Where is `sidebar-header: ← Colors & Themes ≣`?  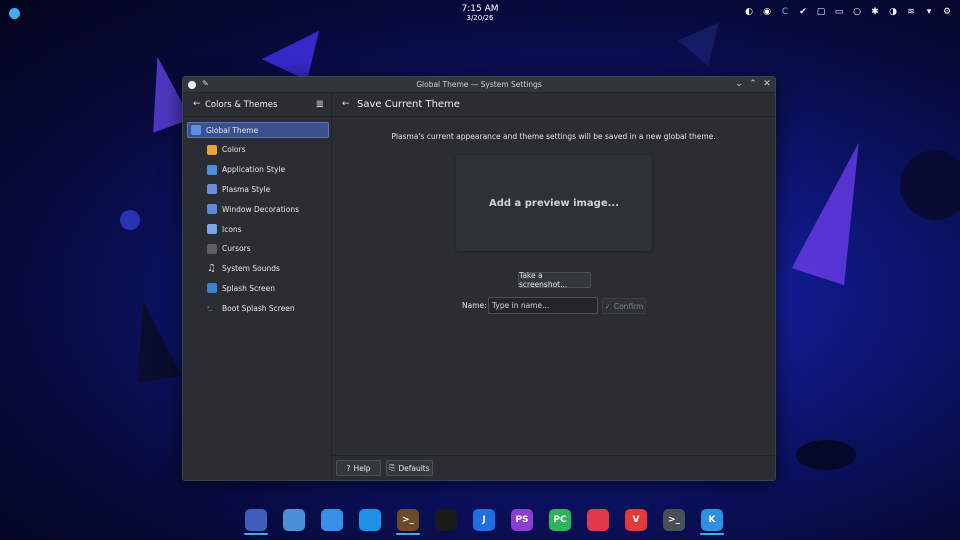 sidebar-header: ← Colors & Themes ≣ is located at coordinates (257, 105).